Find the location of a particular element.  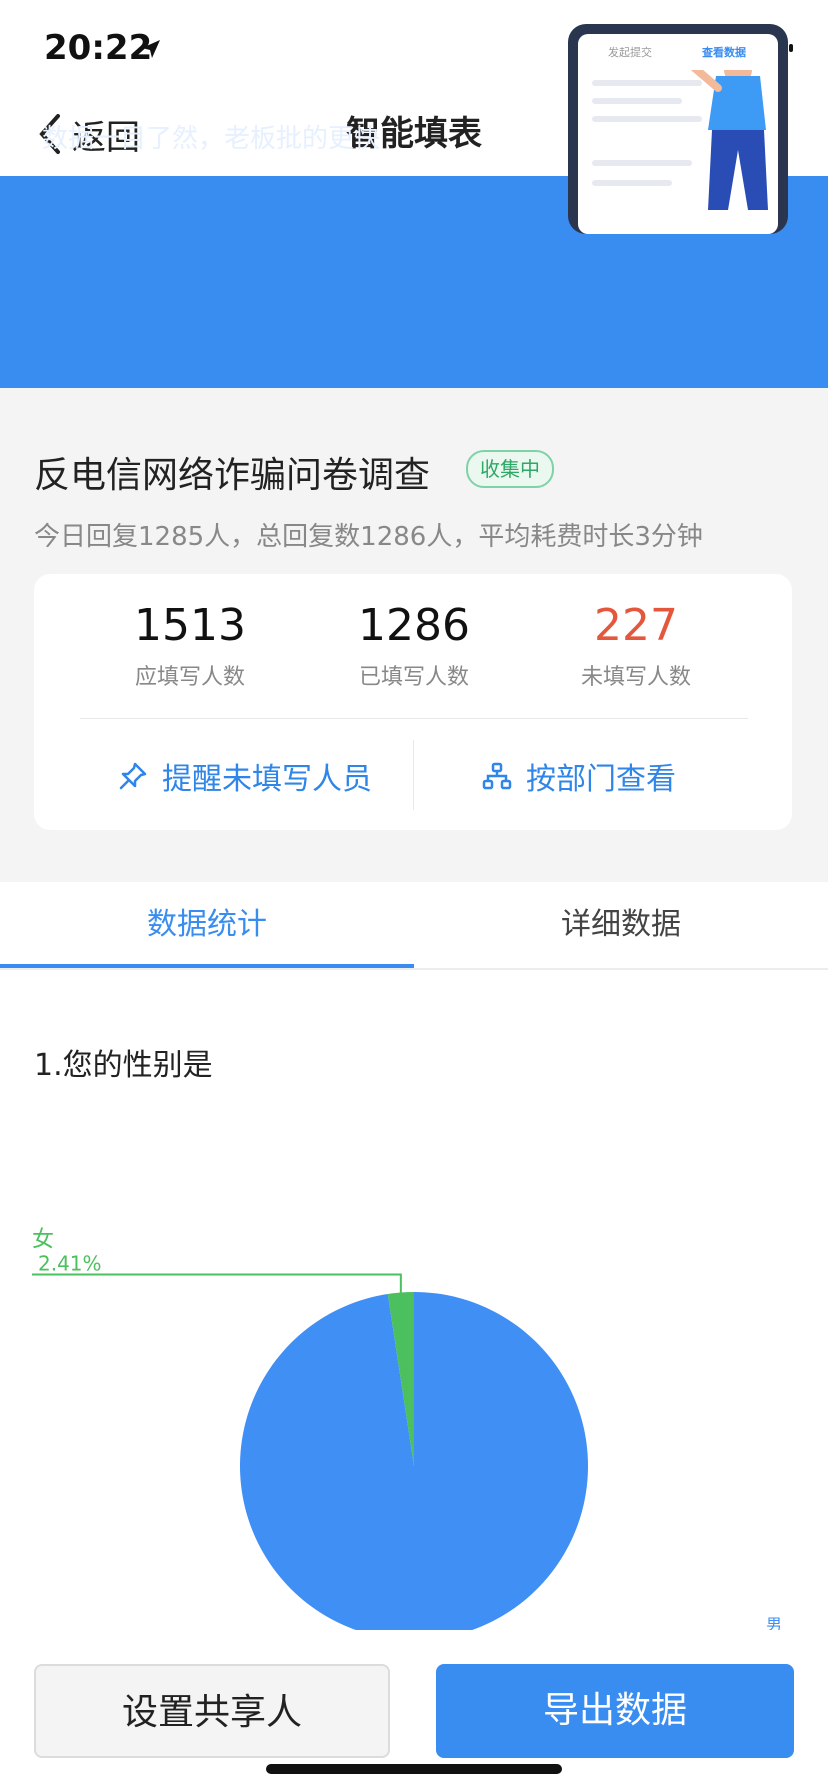

pie-label-value: 2.41% is located at coordinates (70, 1263).